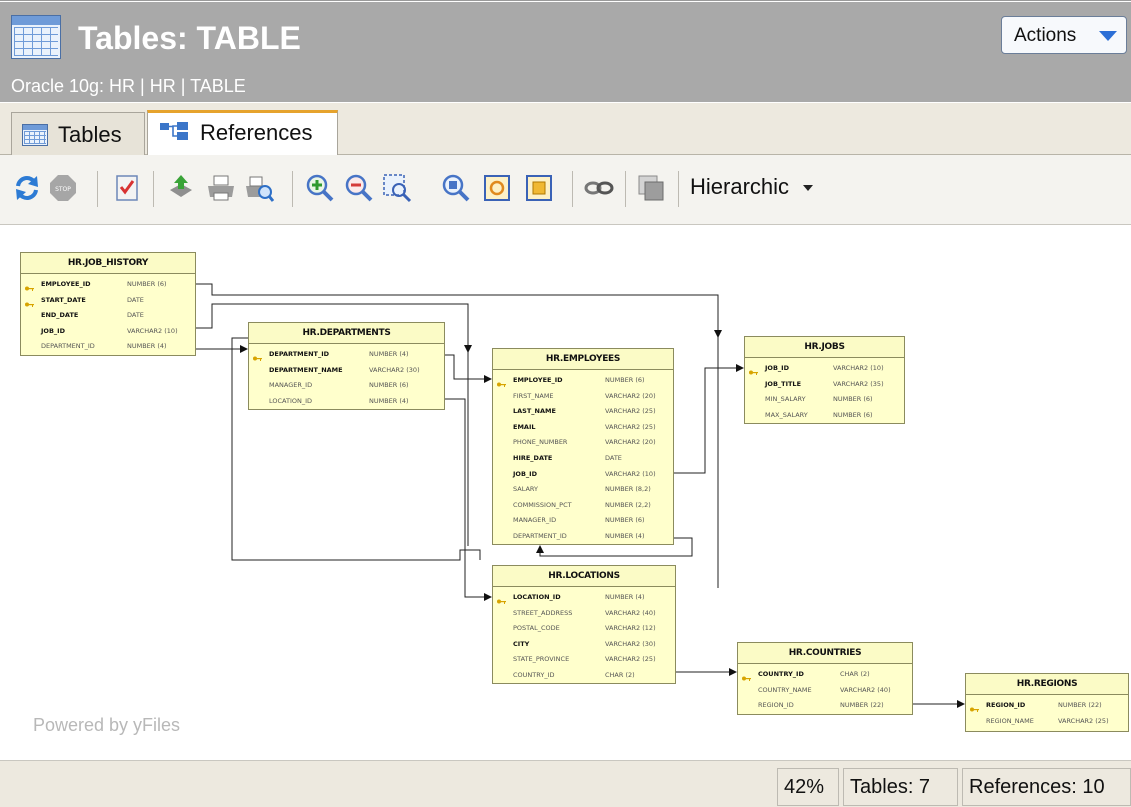 The width and height of the screenshot is (1131, 807). What do you see at coordinates (456, 188) in the screenshot?
I see `zoom-fit-icon` at bounding box center [456, 188].